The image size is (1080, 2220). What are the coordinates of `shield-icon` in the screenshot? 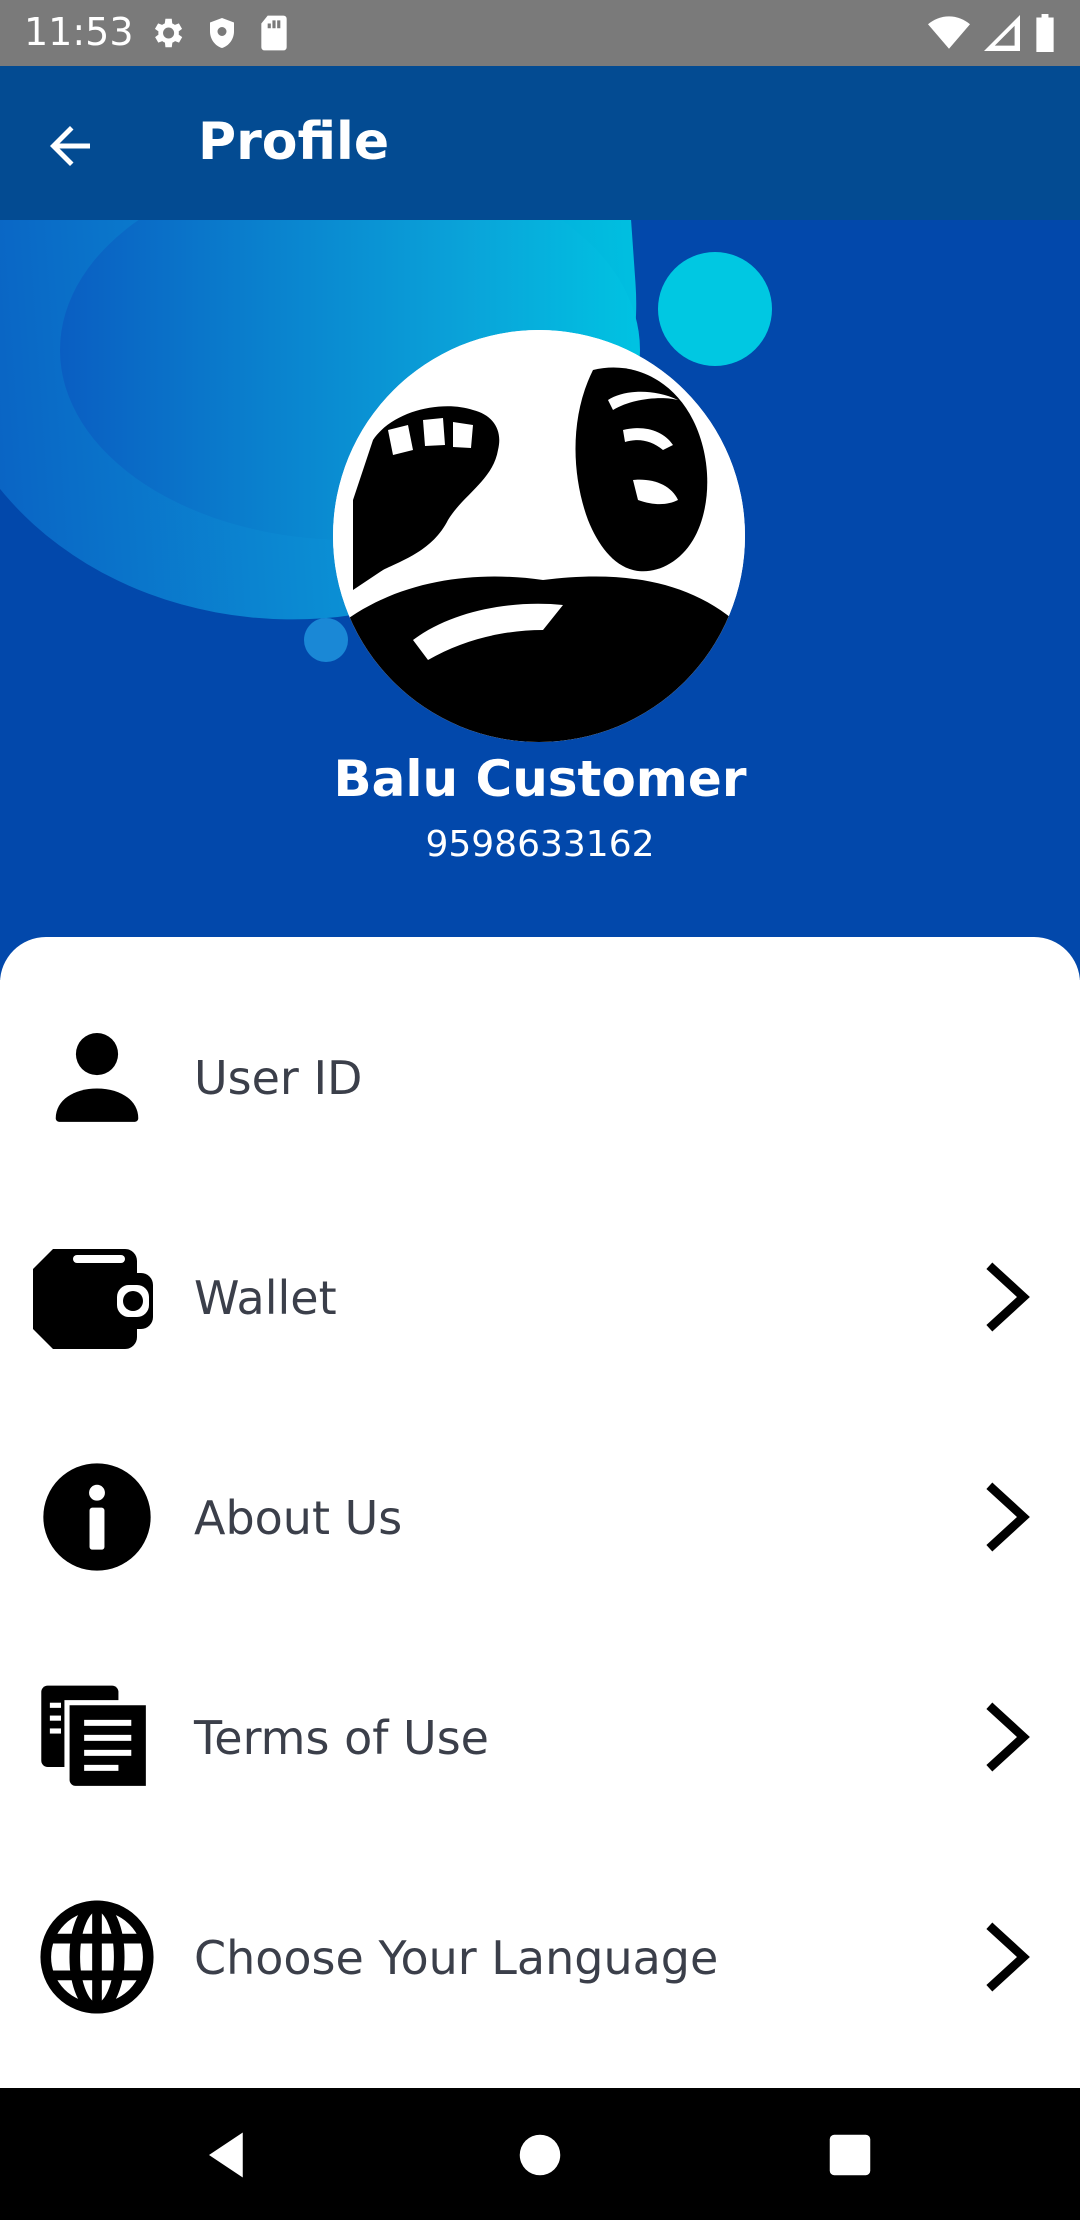 It's located at (222, 33).